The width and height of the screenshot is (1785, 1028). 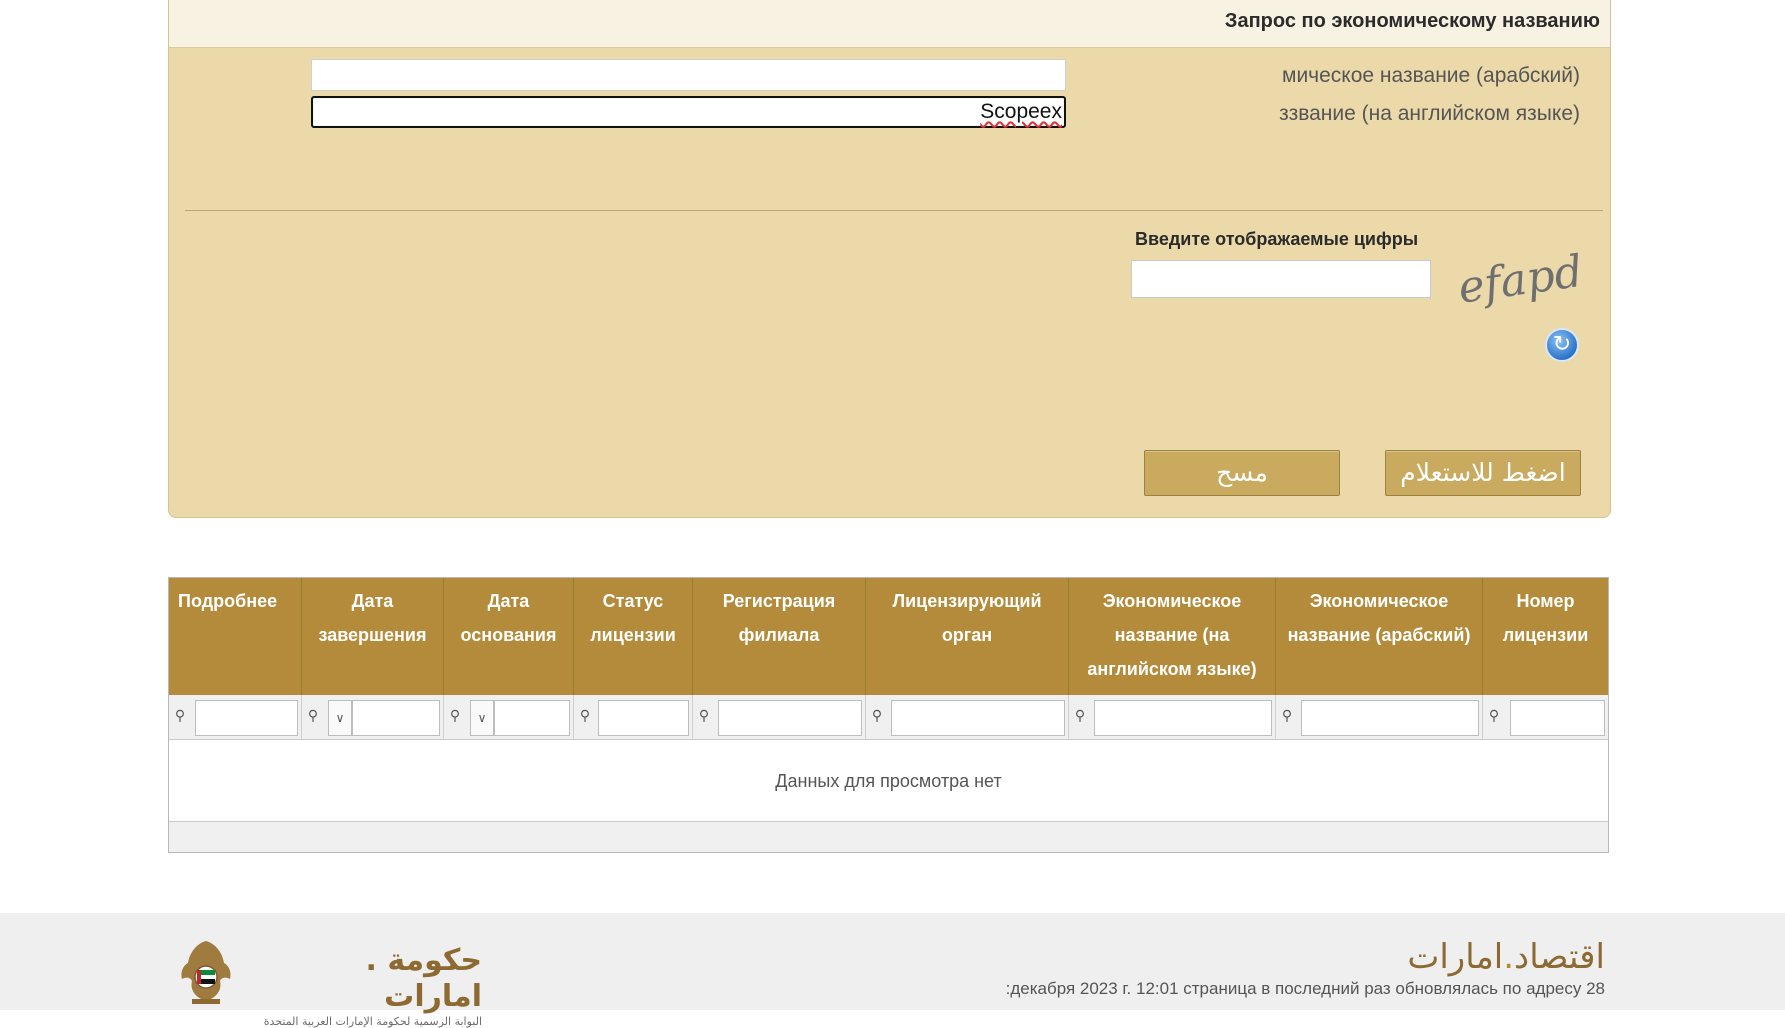 I want to click on column-header-start-date: Дата основания, so click(x=508, y=636).